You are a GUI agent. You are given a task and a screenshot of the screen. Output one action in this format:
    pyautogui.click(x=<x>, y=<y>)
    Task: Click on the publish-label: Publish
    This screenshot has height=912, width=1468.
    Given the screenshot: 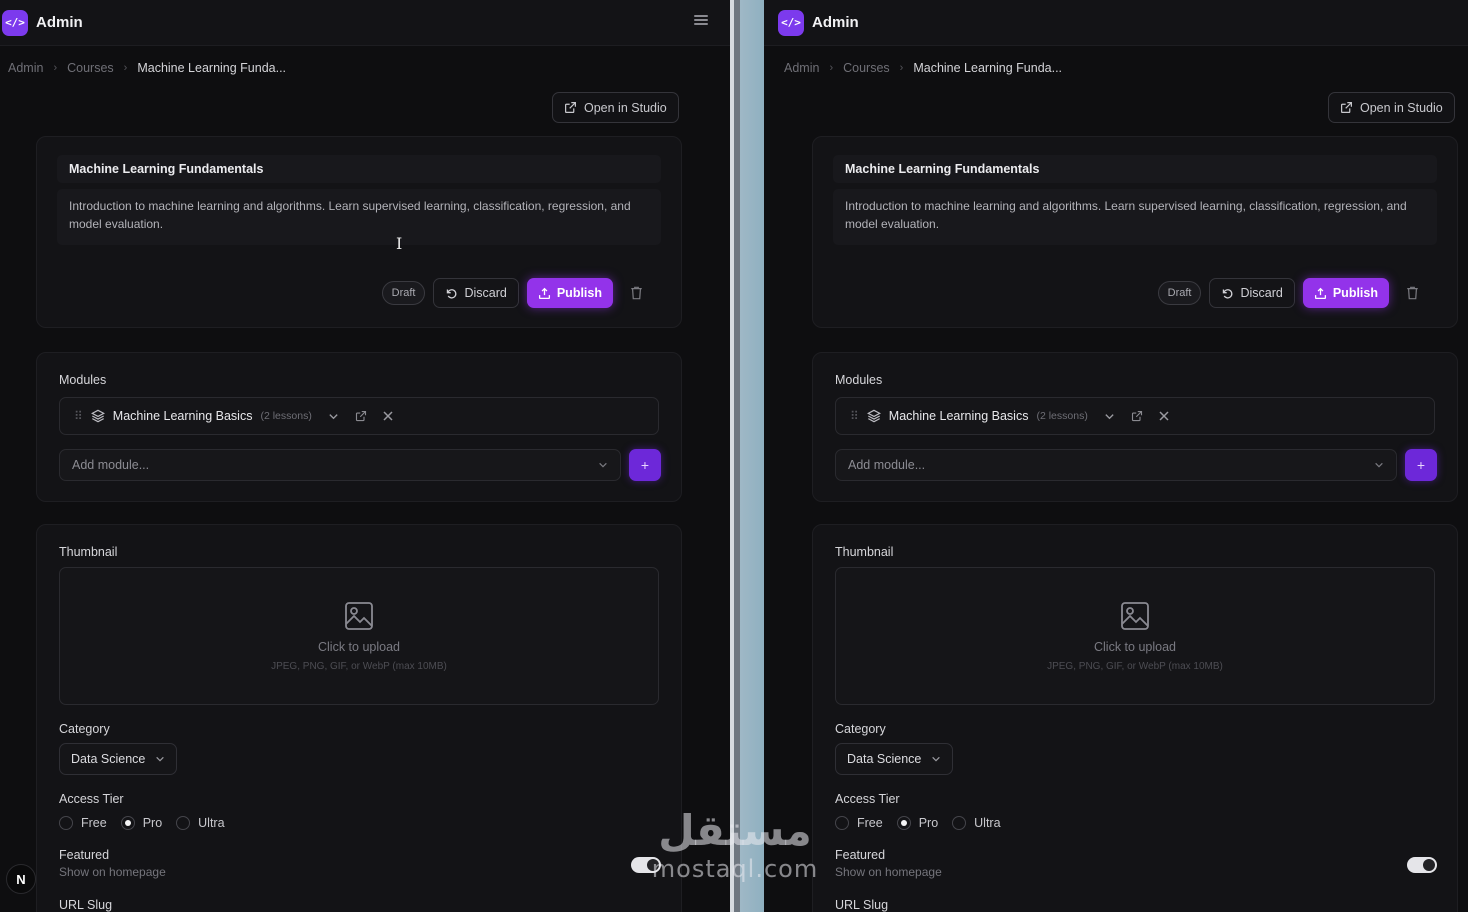 What is the action you would take?
    pyautogui.click(x=579, y=293)
    